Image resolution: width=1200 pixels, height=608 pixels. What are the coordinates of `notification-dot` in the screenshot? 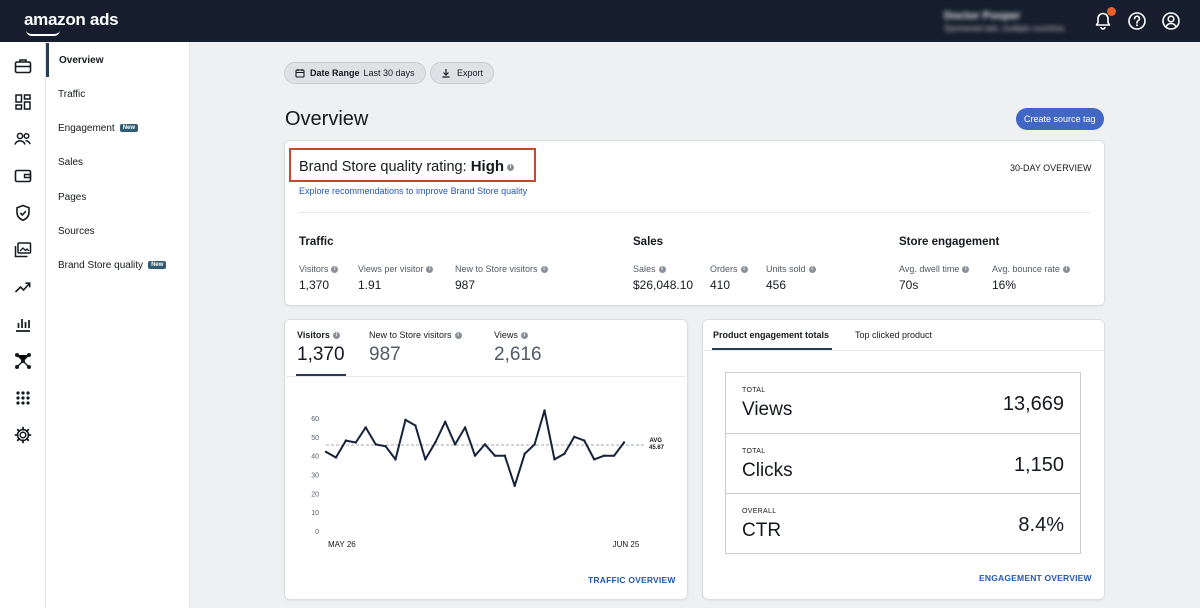 It's located at (1111, 11).